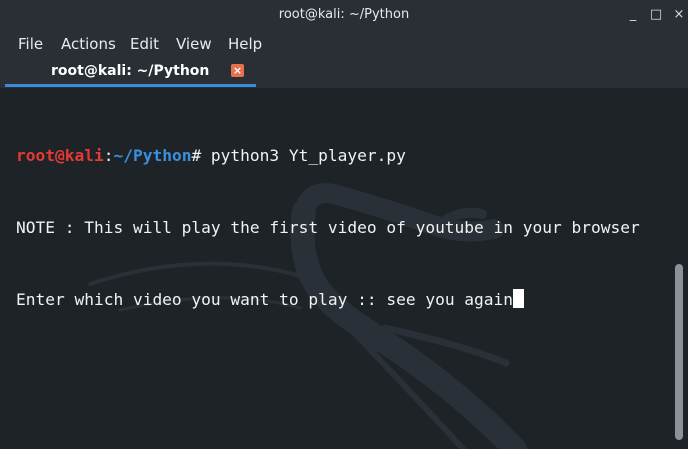 Image resolution: width=688 pixels, height=449 pixels. Describe the element at coordinates (130, 85) in the screenshot. I see `active-tab-indicator` at that location.